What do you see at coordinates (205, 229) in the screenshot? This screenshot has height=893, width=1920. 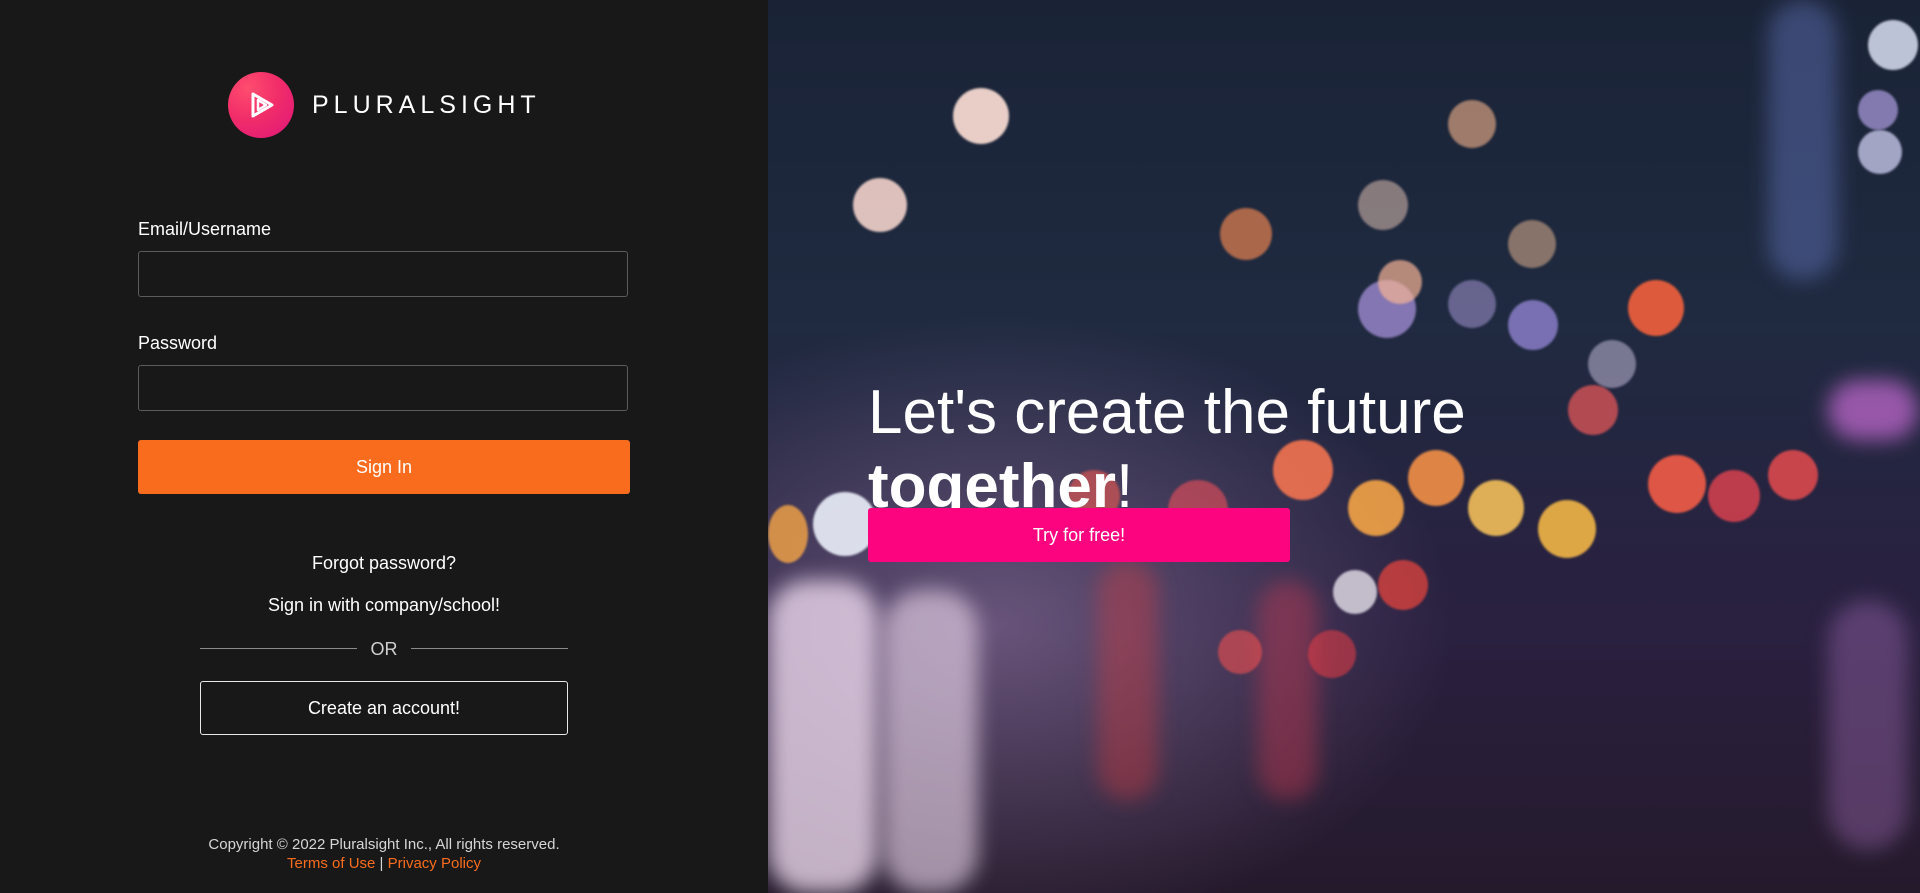 I see `email-label: Email/Username` at bounding box center [205, 229].